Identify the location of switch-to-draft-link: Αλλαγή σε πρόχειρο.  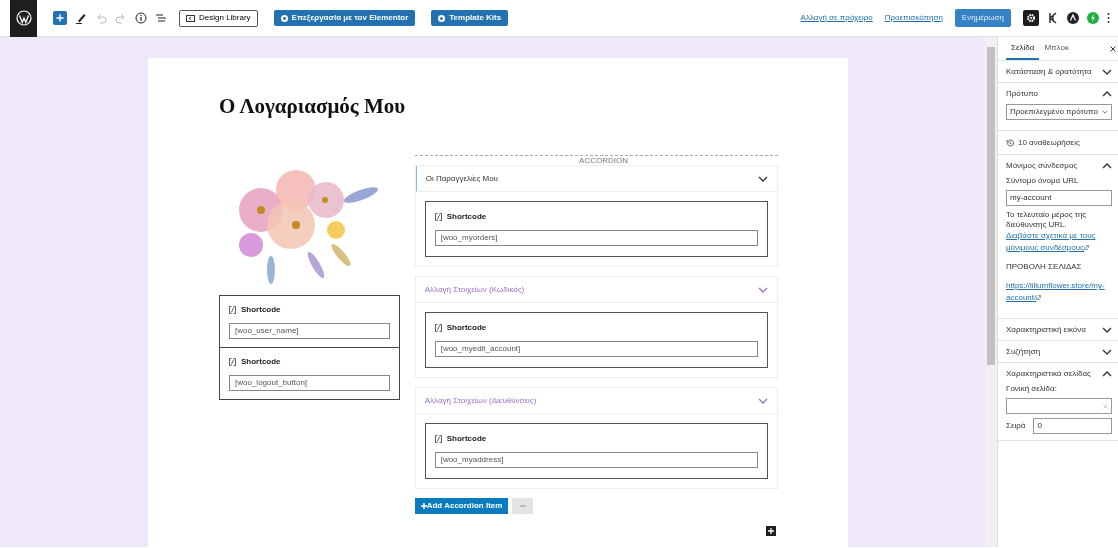
(836, 18).